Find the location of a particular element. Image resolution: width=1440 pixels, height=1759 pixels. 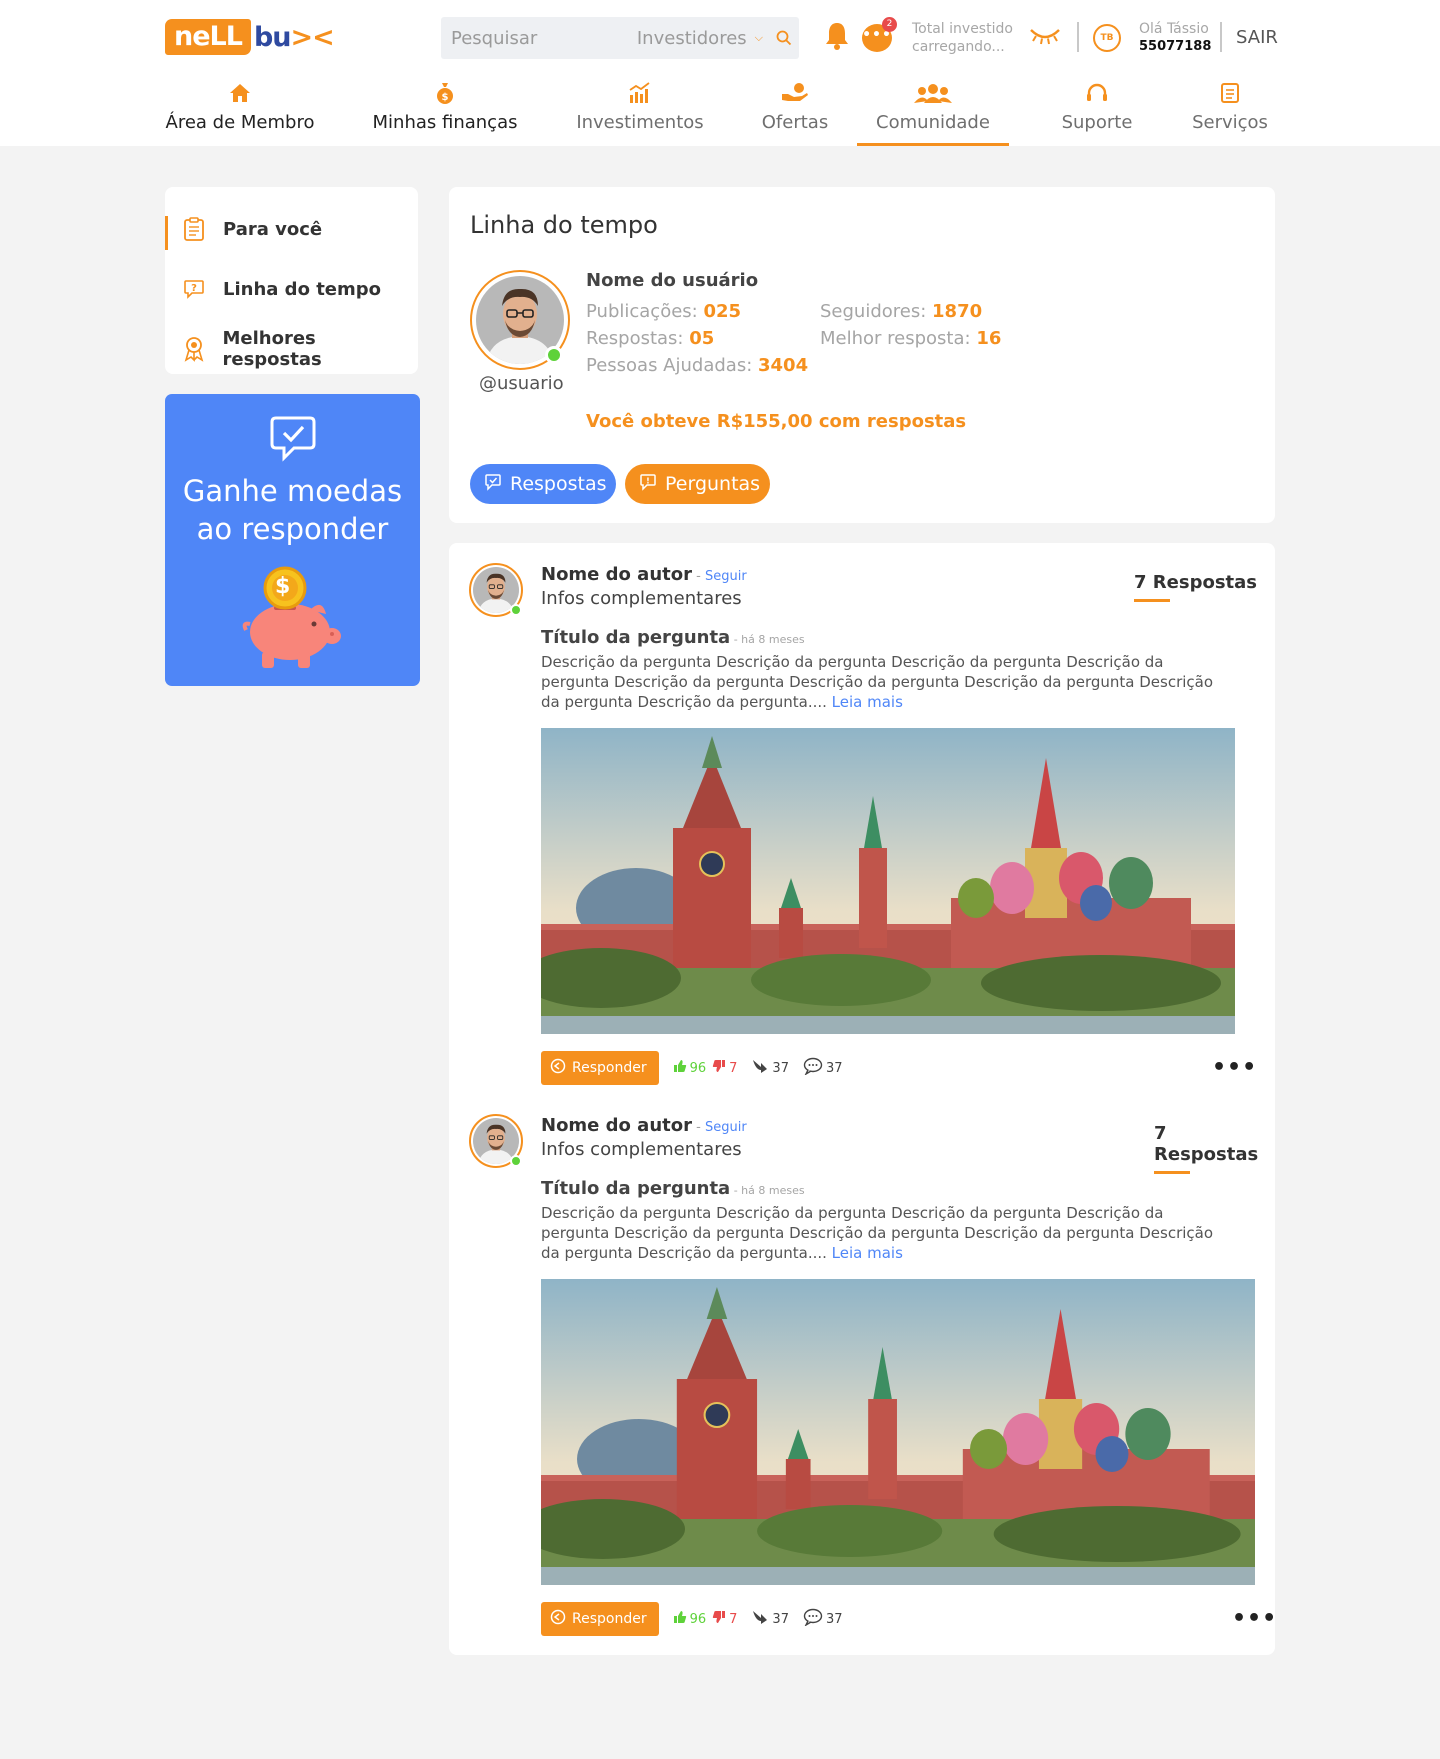

nav-label: Ofertas is located at coordinates (795, 122).